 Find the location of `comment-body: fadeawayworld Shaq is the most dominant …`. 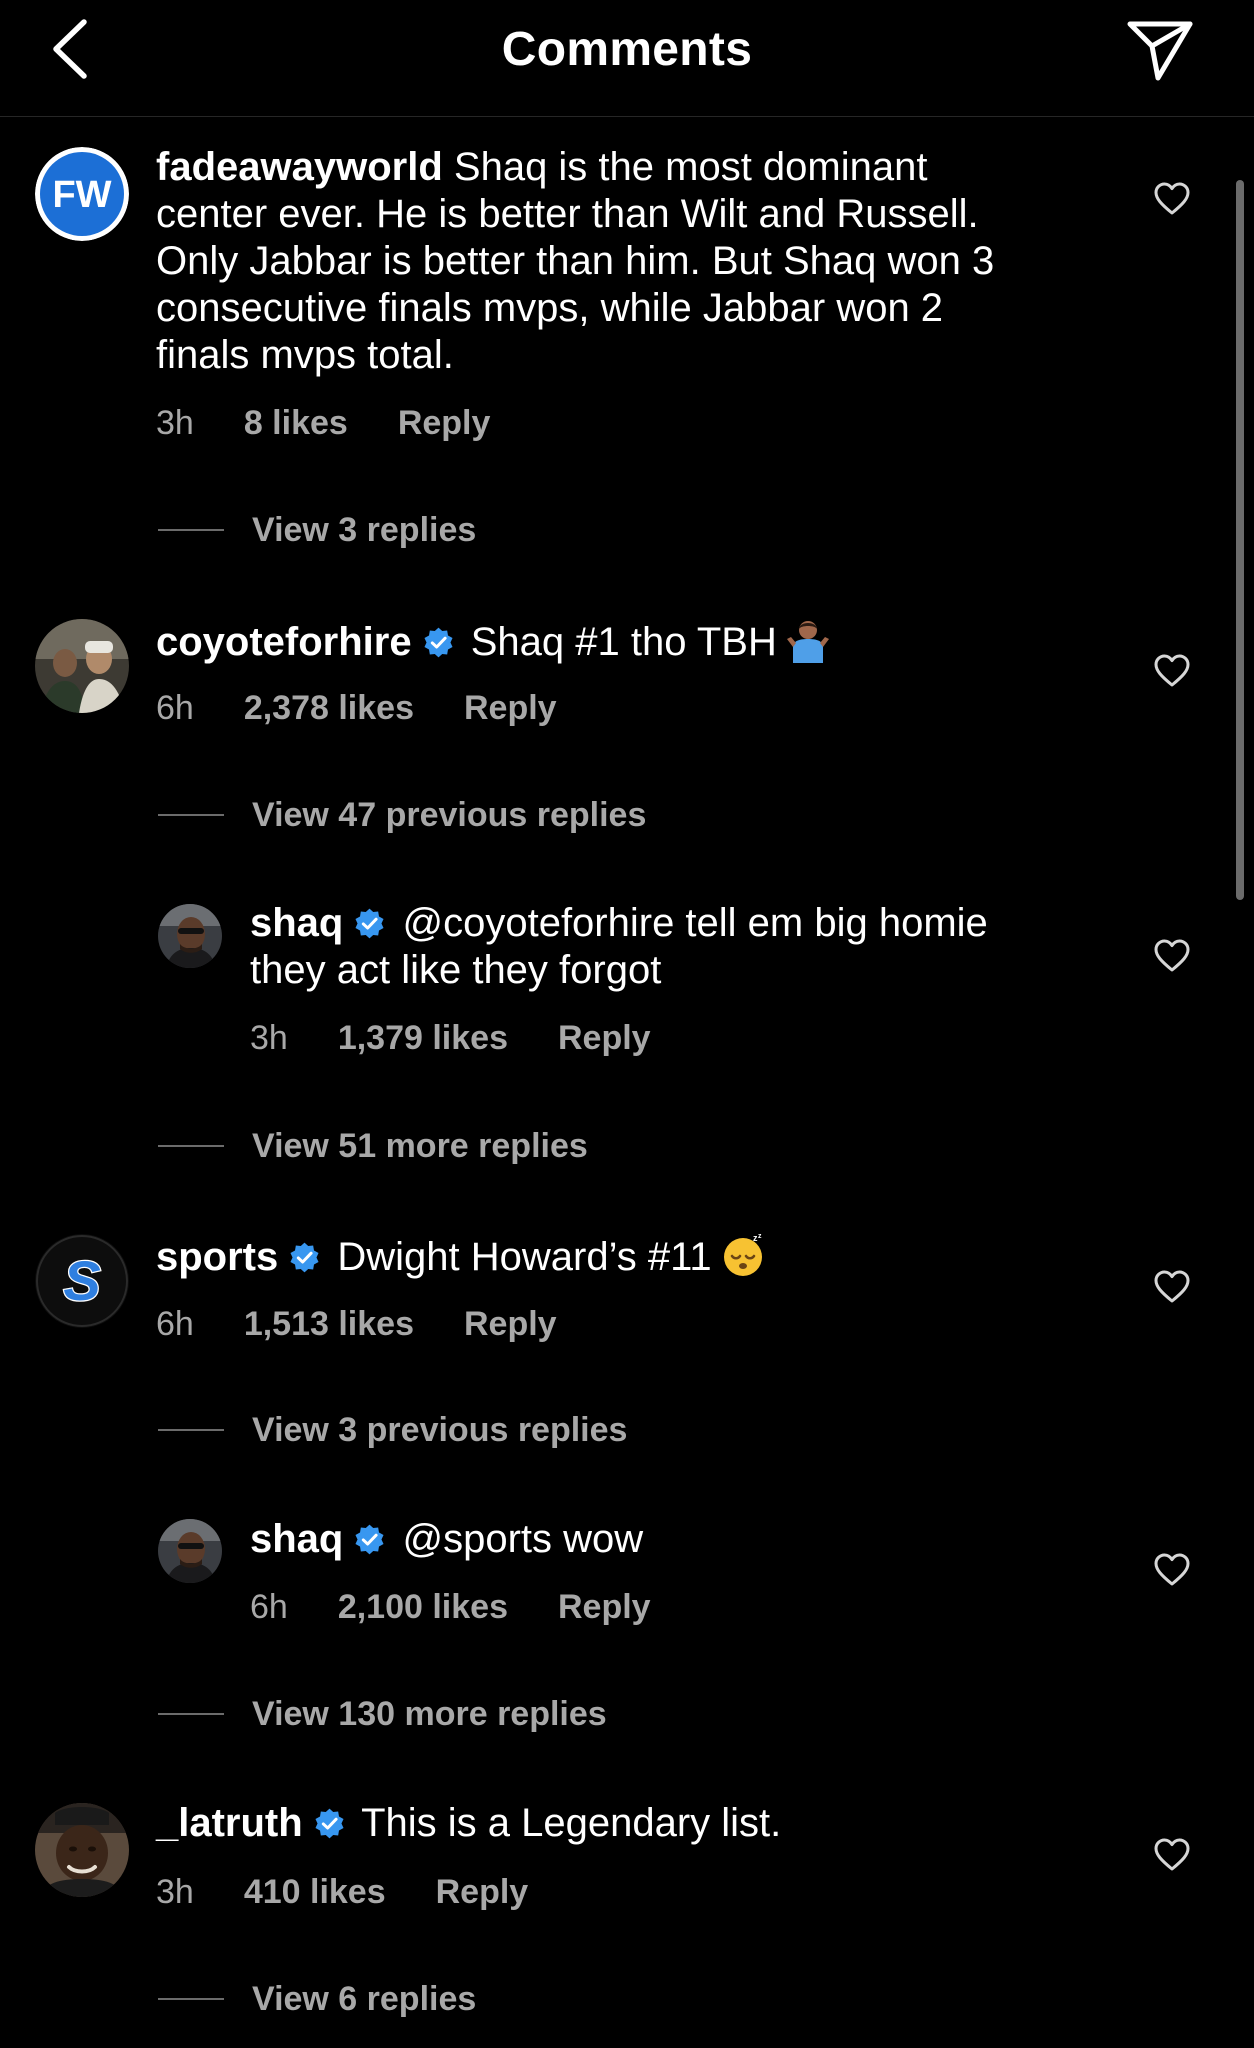

comment-body: fadeawayworld Shaq is the most dominant … is located at coordinates (621, 261).